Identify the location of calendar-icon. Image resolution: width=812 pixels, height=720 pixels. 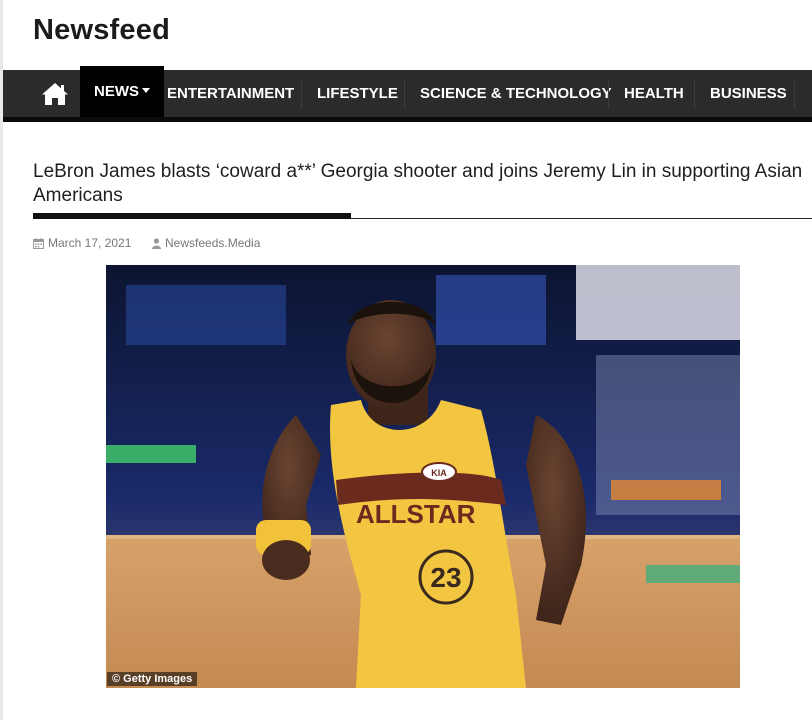
(38, 243).